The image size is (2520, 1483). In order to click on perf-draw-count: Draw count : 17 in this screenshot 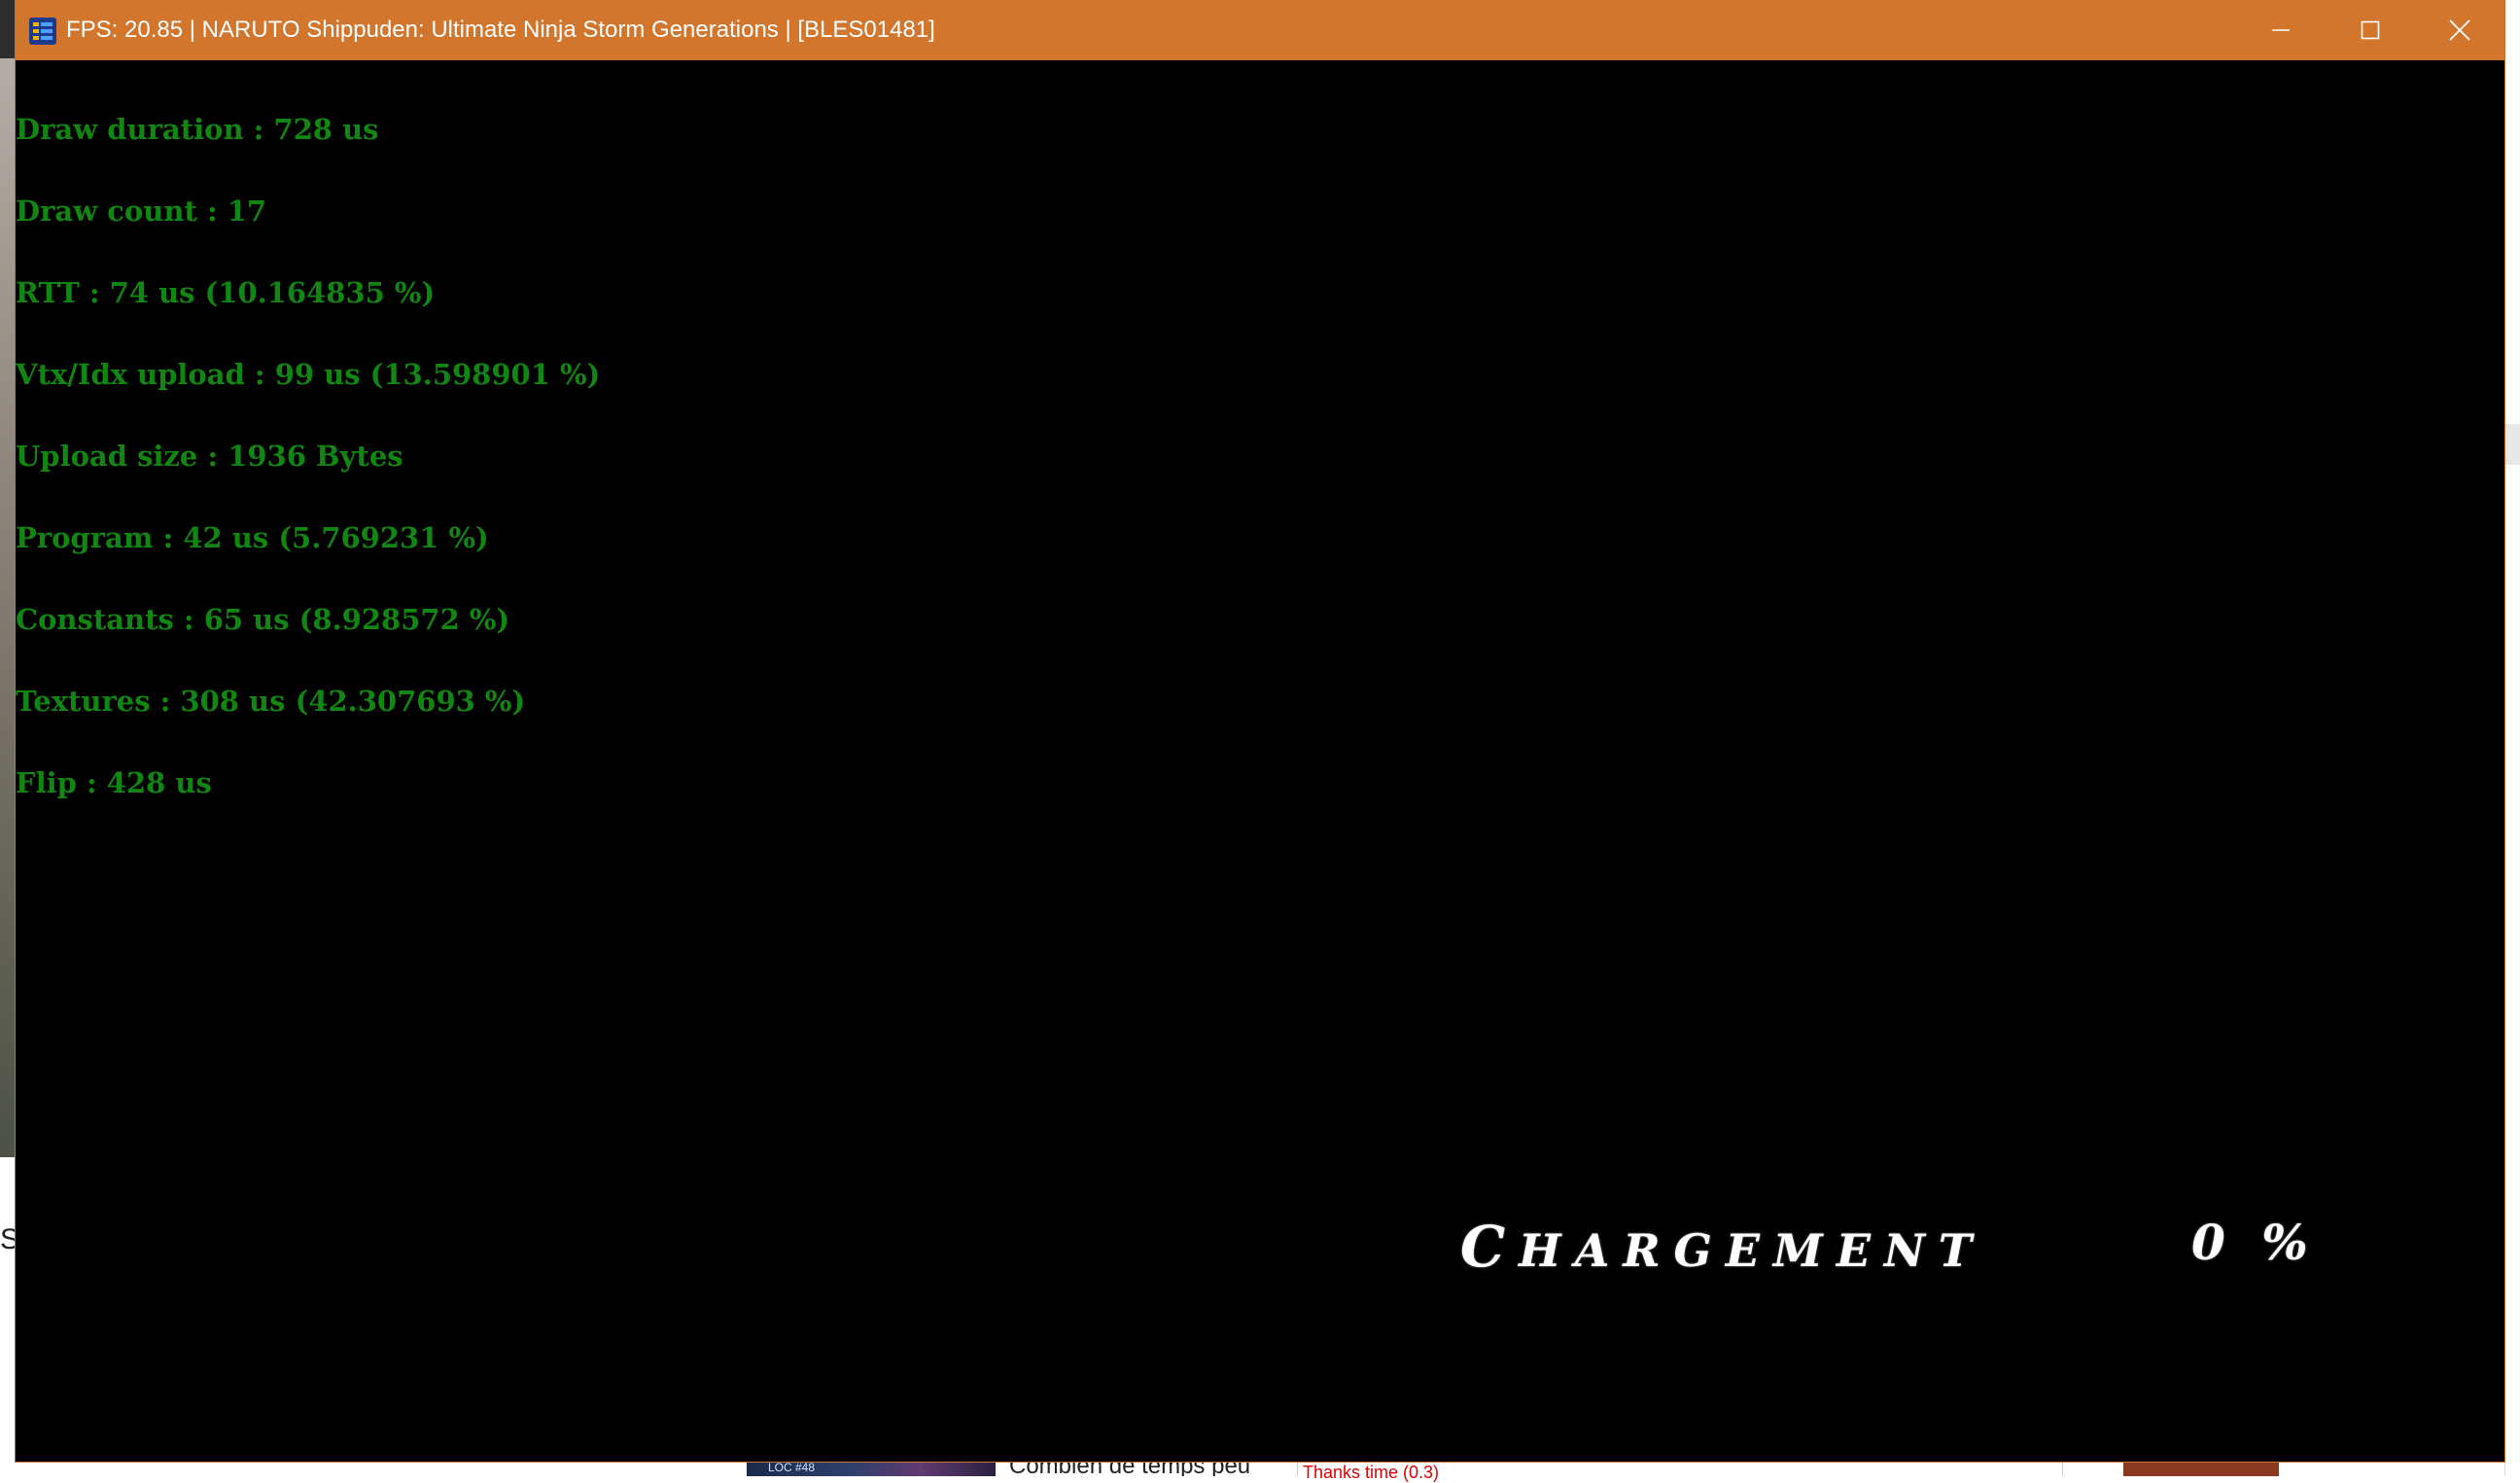, I will do `click(141, 211)`.